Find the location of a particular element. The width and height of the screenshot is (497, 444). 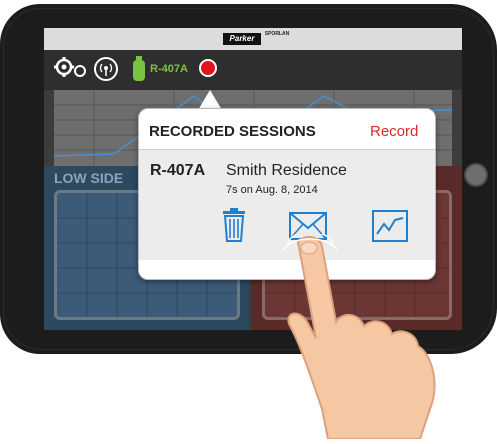

session-name: Smith Residence is located at coordinates (286, 170).